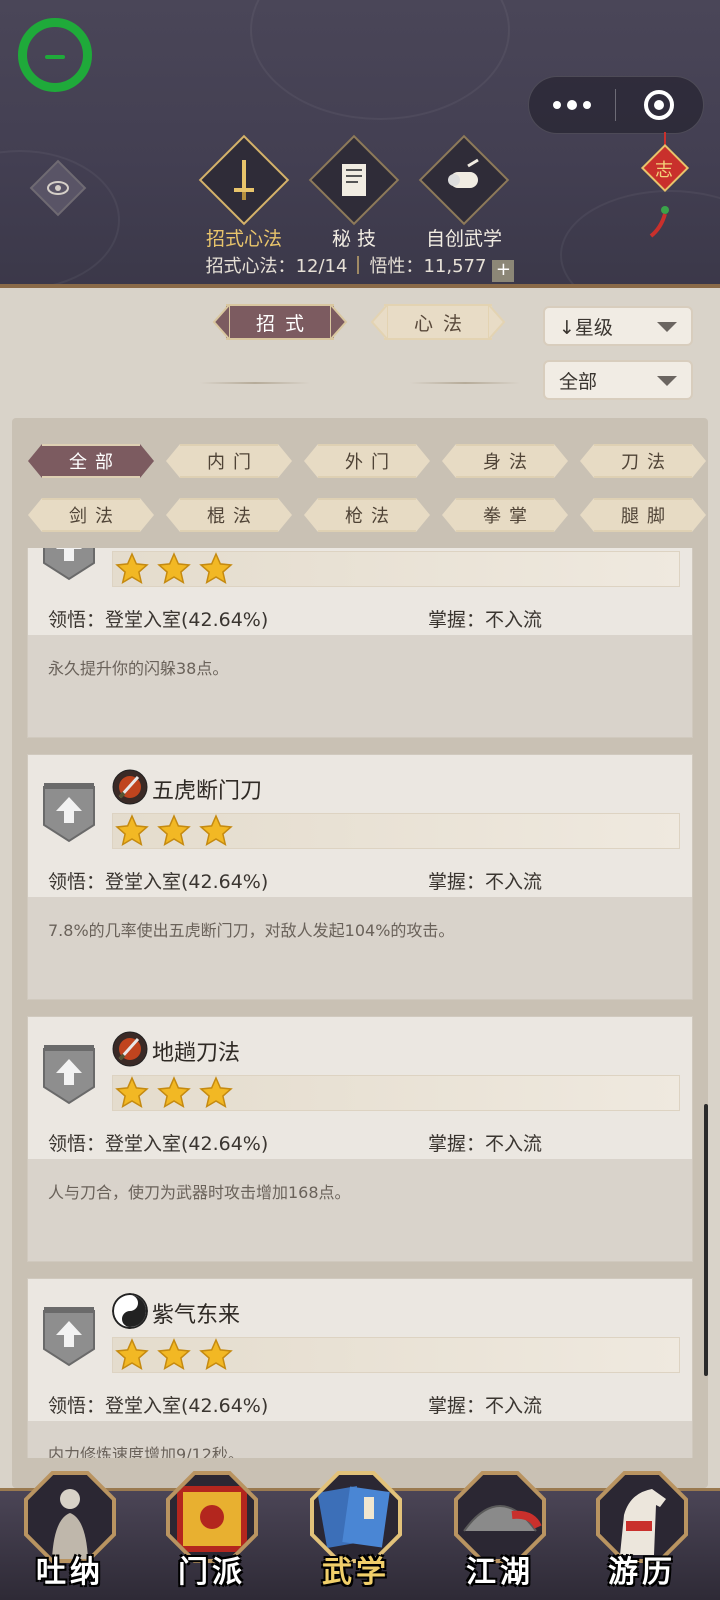 The height and width of the screenshot is (1600, 720). I want to click on wuxing-value: 11,577, so click(455, 266).